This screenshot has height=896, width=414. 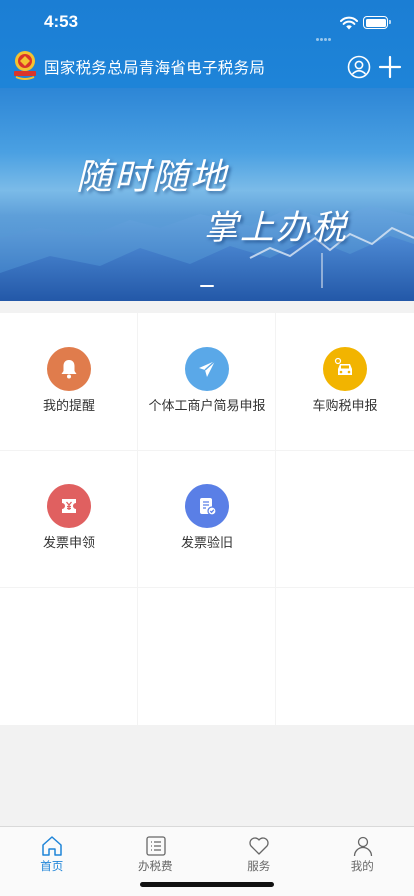 What do you see at coordinates (69, 369) in the screenshot?
I see `bell-icon` at bounding box center [69, 369].